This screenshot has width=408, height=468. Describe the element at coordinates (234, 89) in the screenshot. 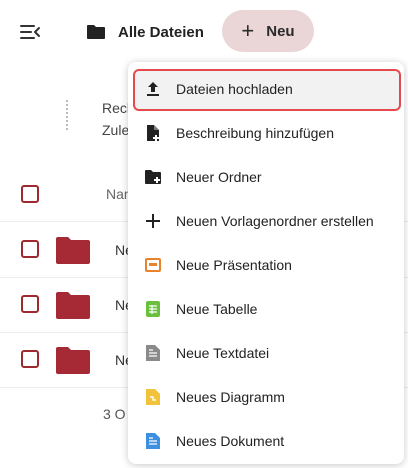

I see `menu-item-label: Dateien hochladen` at that location.